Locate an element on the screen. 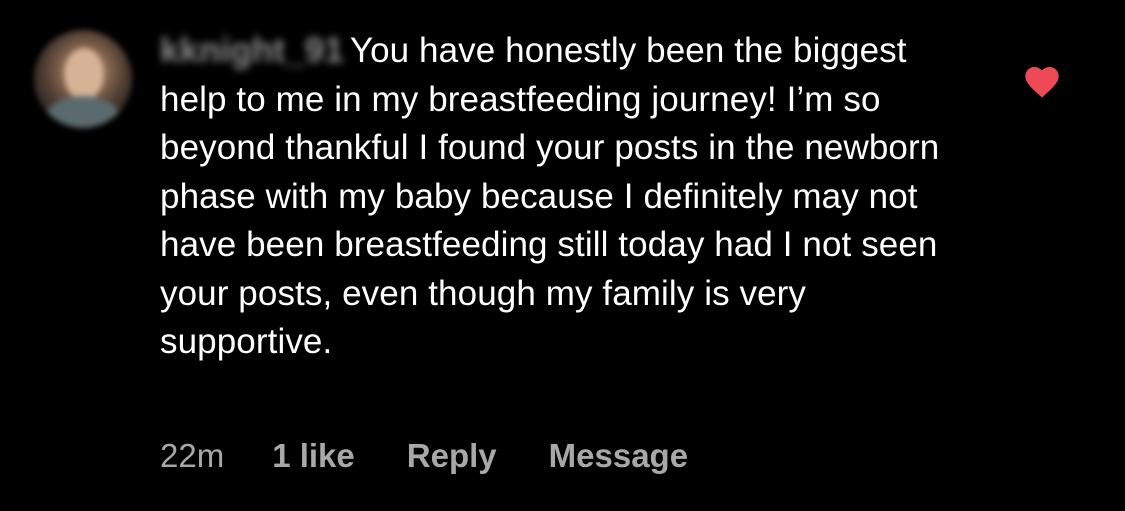 The image size is (1125, 511). avatar-shoulders is located at coordinates (83, 112).